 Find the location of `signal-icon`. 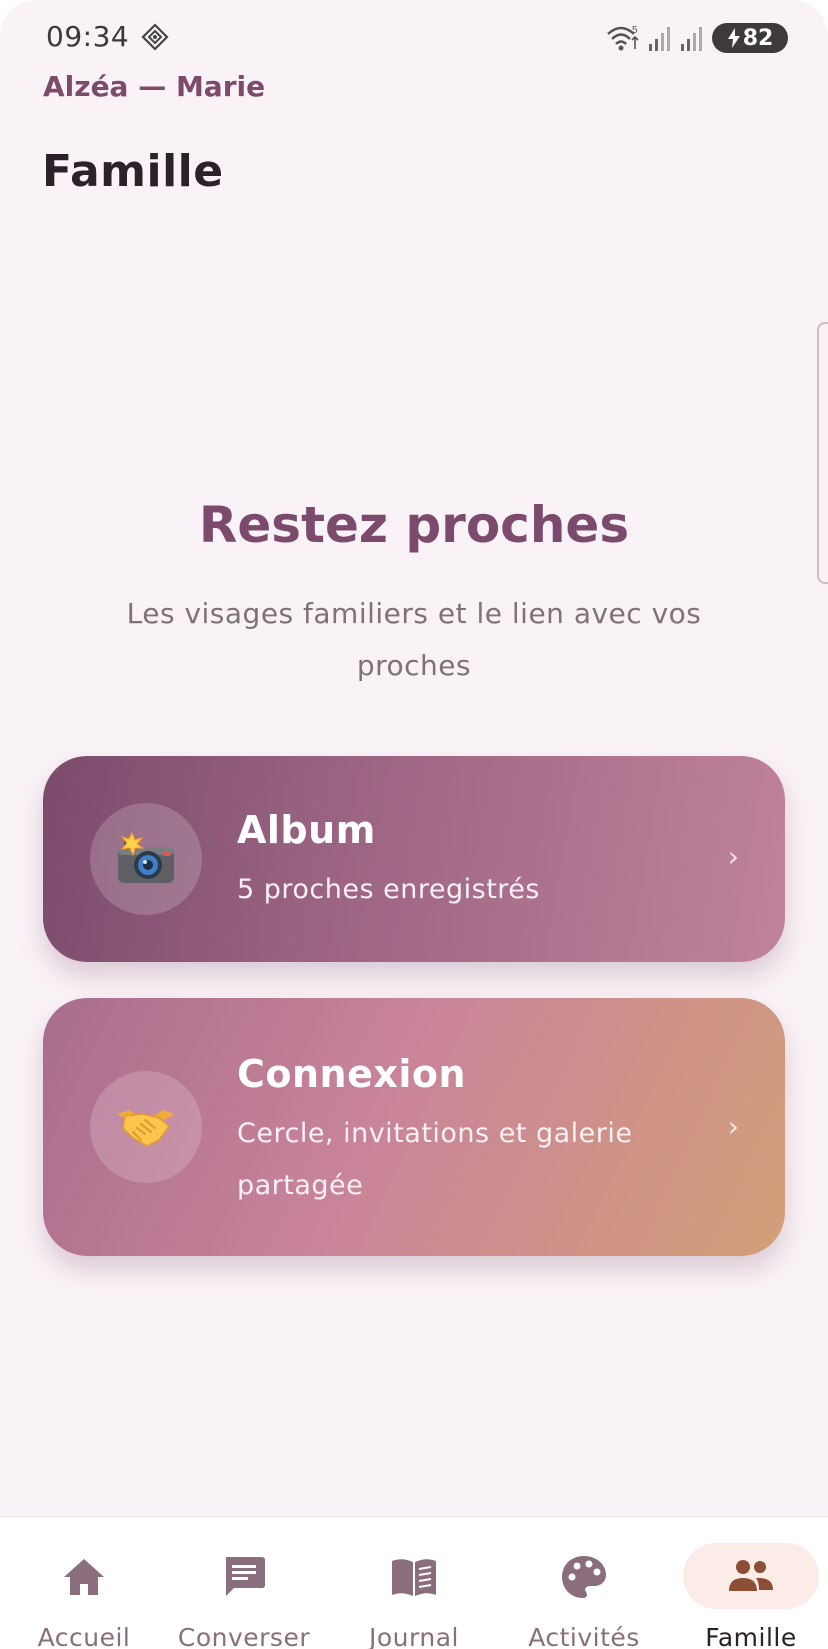

signal-icon is located at coordinates (659, 39).